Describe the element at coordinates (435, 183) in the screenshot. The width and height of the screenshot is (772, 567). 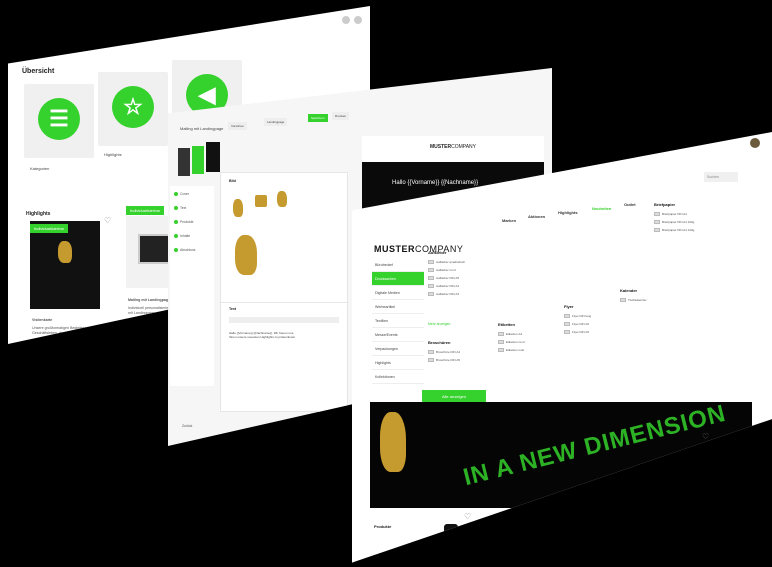
I see `mail-greeting: Hallo {{Vorname}} {{Nachname}}` at that location.